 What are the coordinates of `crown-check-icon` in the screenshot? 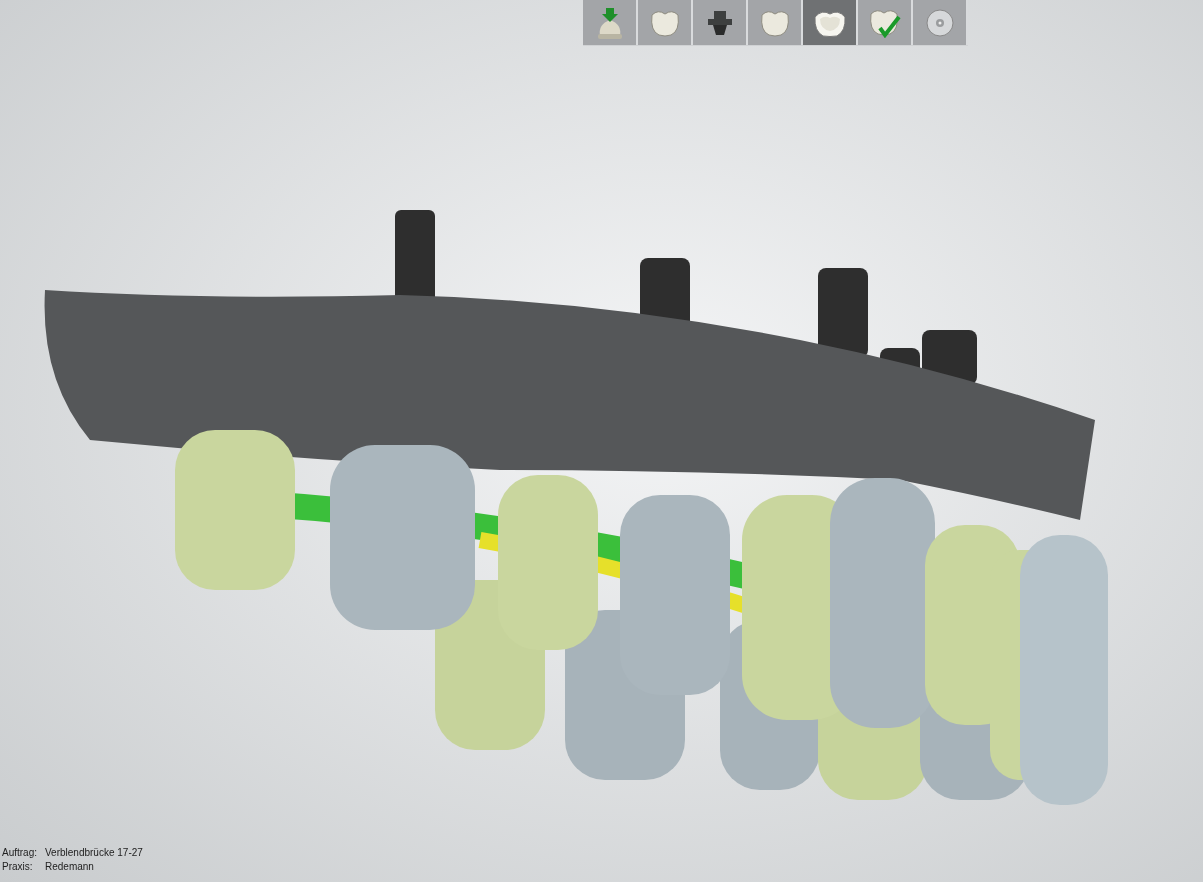 It's located at (884, 22).